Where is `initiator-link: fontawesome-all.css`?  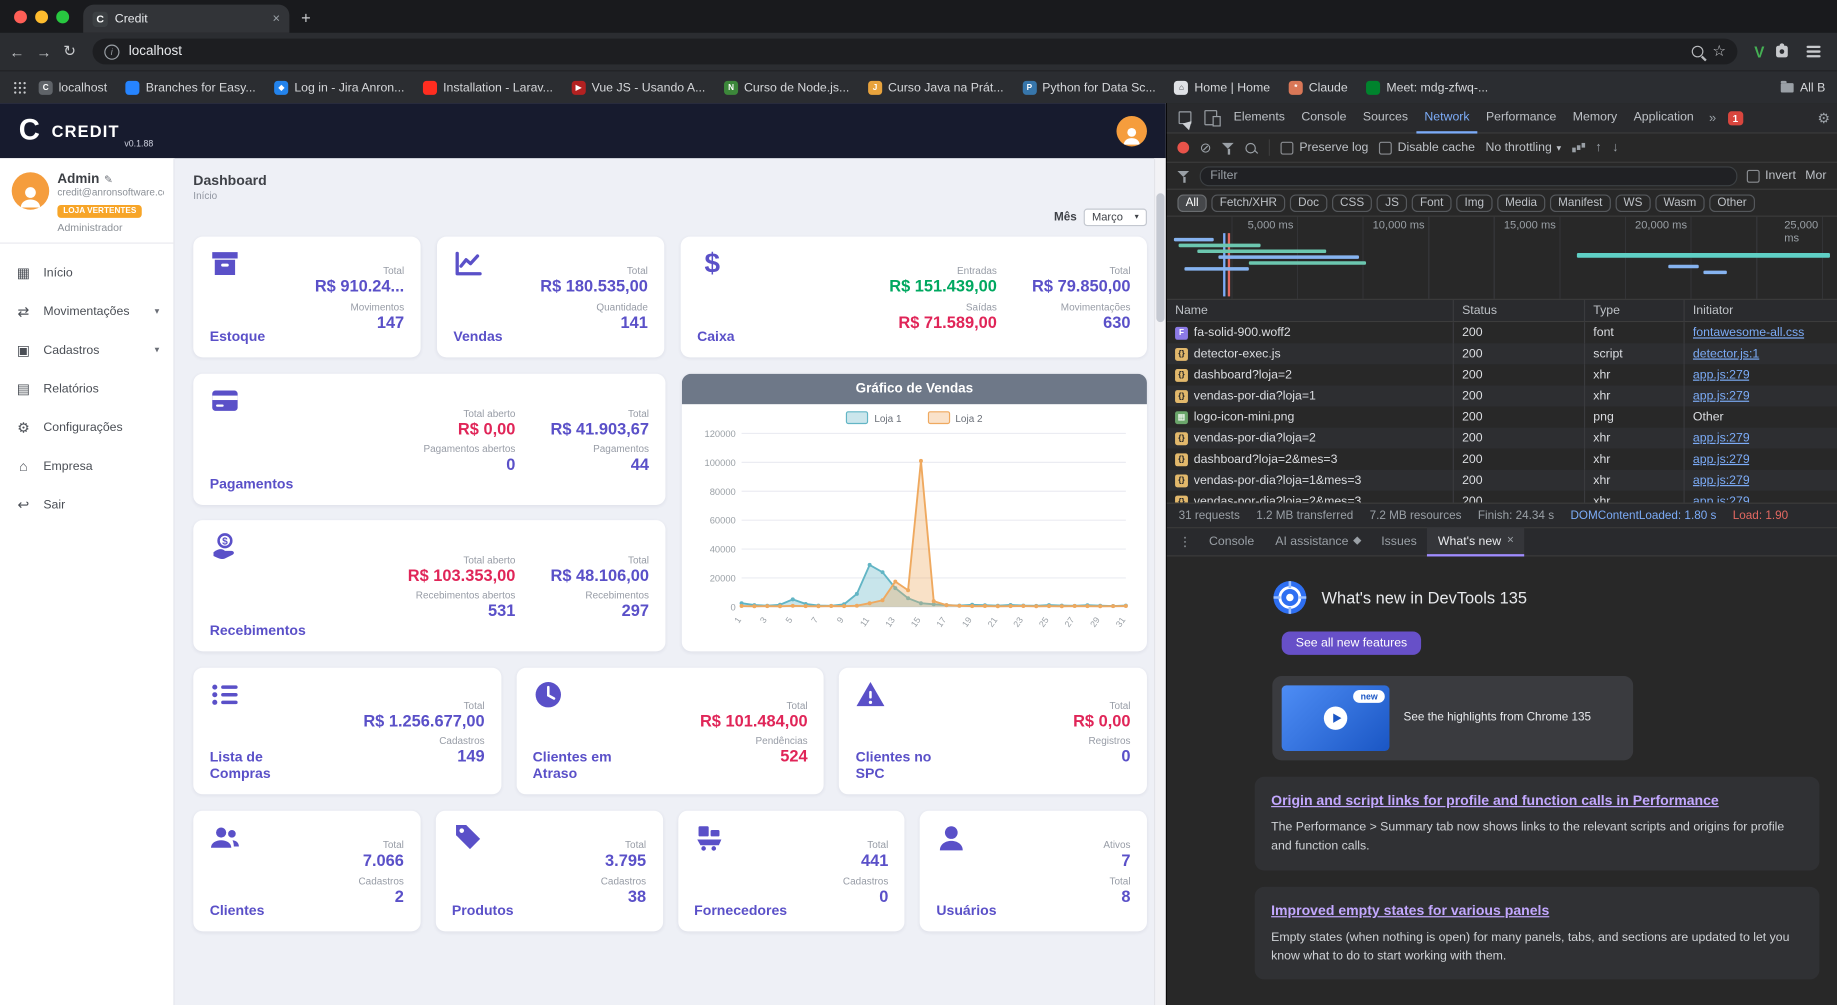 initiator-link: fontawesome-all.css is located at coordinates (1748, 333).